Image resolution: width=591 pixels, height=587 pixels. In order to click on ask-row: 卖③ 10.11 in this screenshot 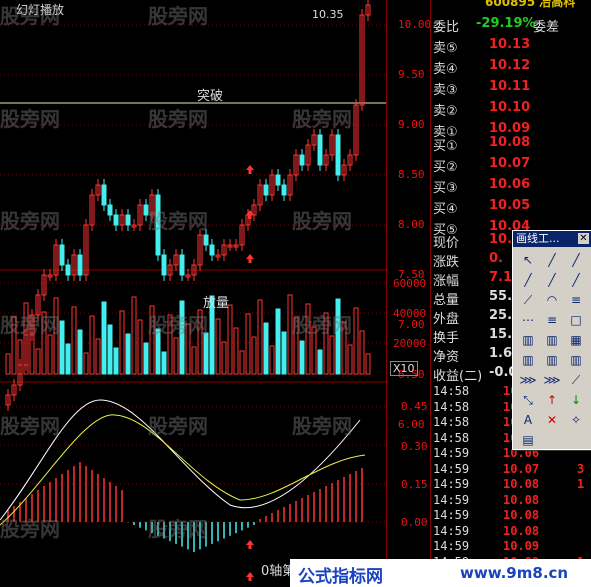, I will do `click(511, 87)`.